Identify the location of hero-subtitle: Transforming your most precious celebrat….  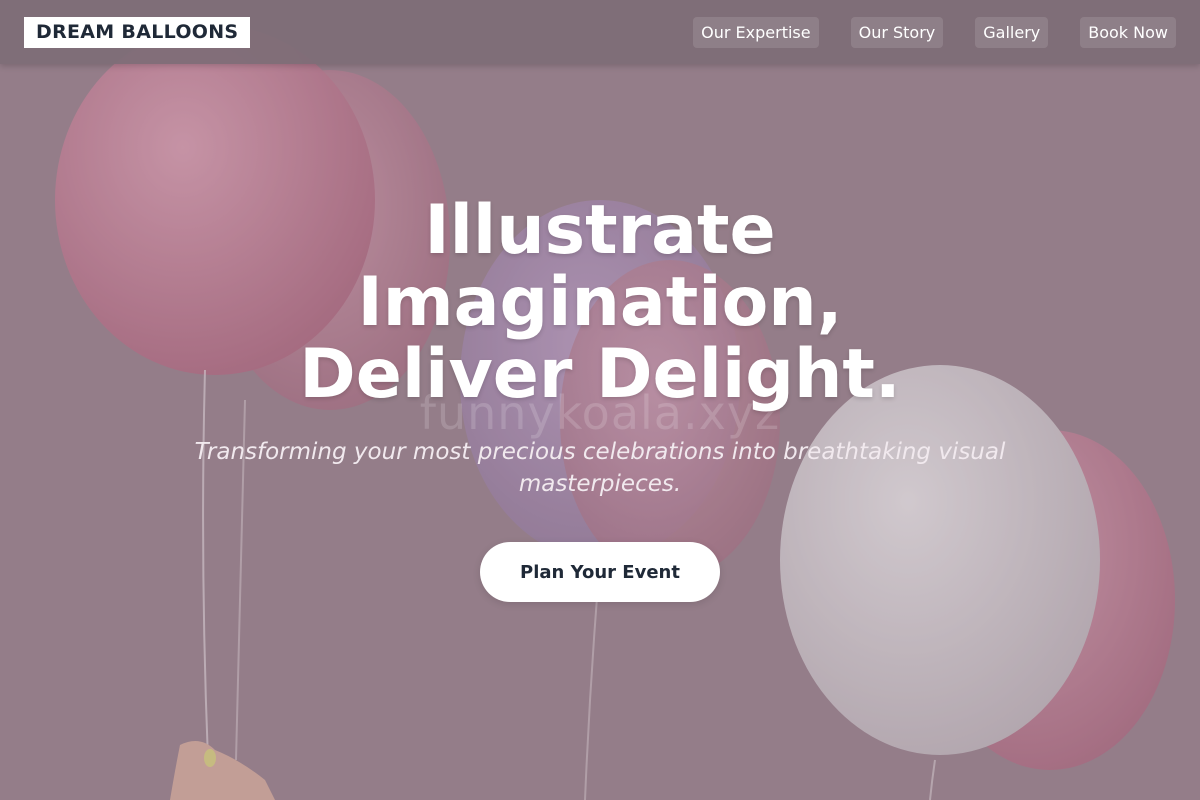
(600, 468).